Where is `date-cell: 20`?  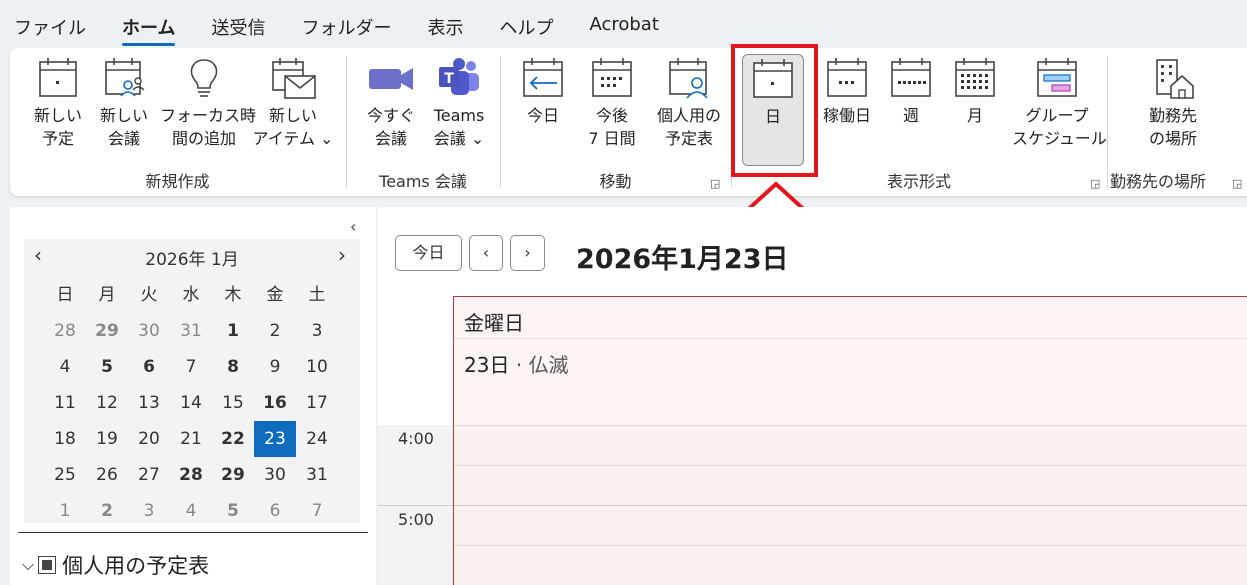
date-cell: 20 is located at coordinates (149, 439).